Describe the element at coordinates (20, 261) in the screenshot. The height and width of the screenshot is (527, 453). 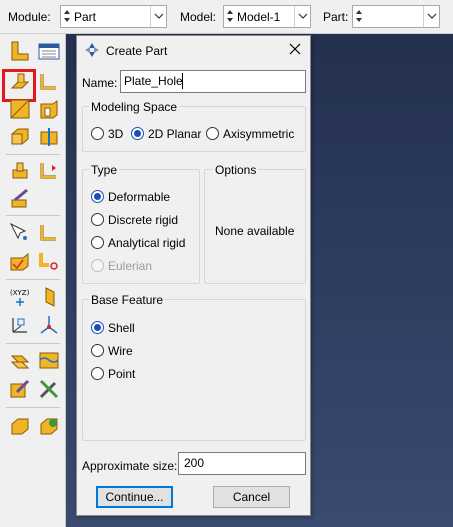
I see `create-shell-icon` at that location.